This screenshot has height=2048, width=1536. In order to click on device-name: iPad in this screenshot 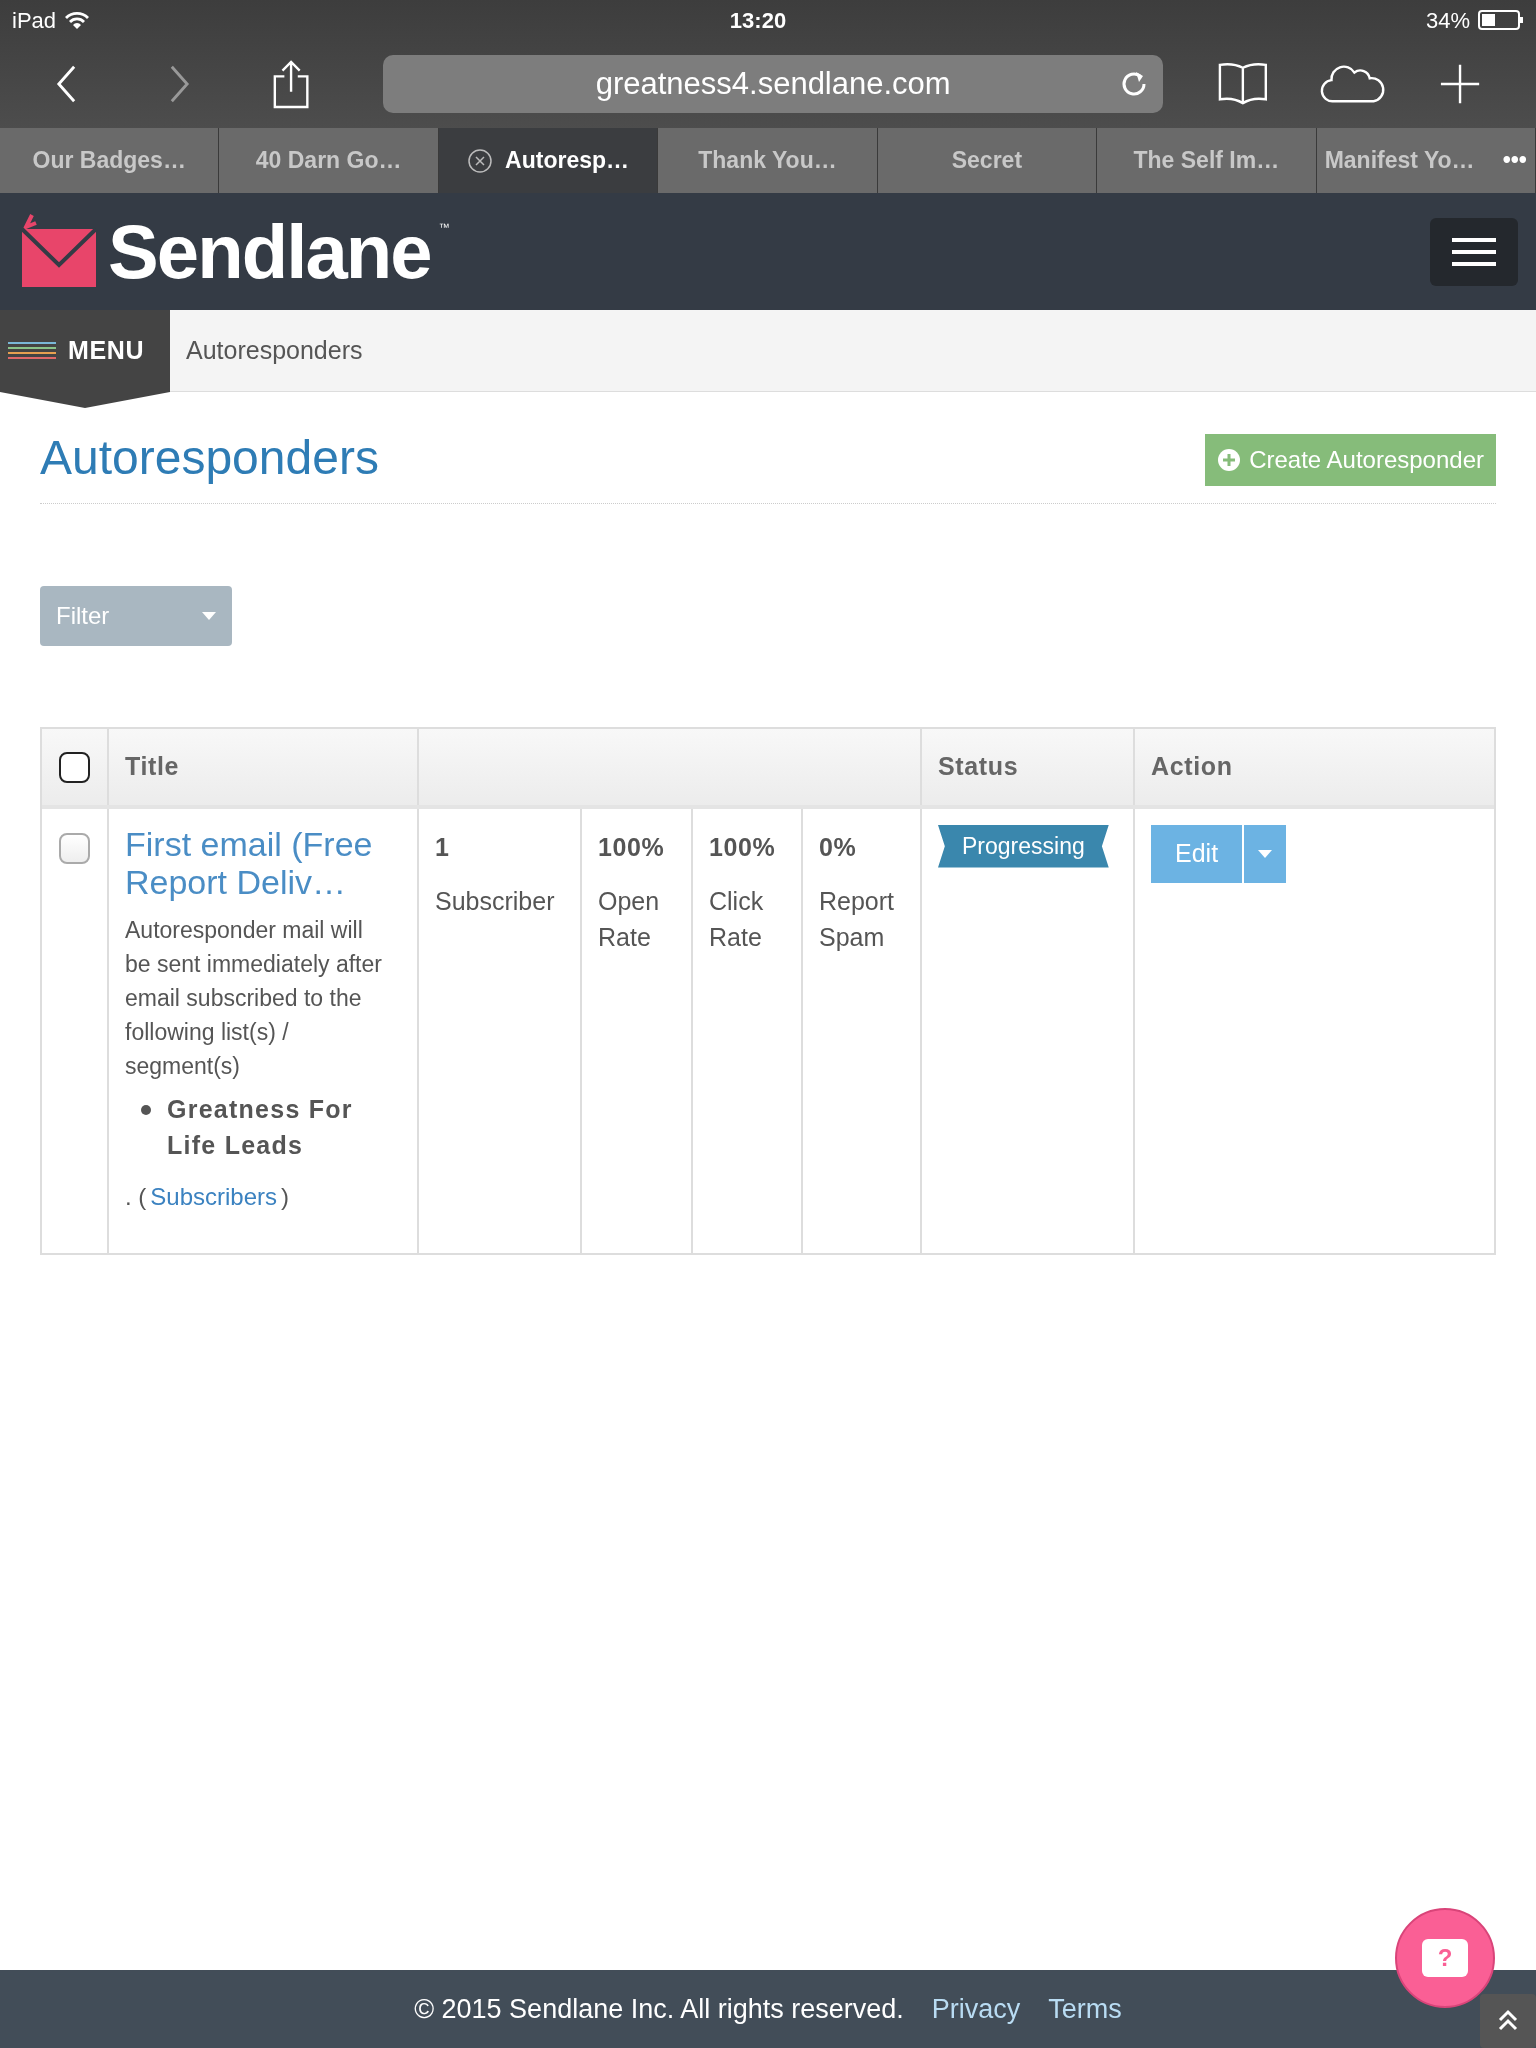, I will do `click(34, 20)`.